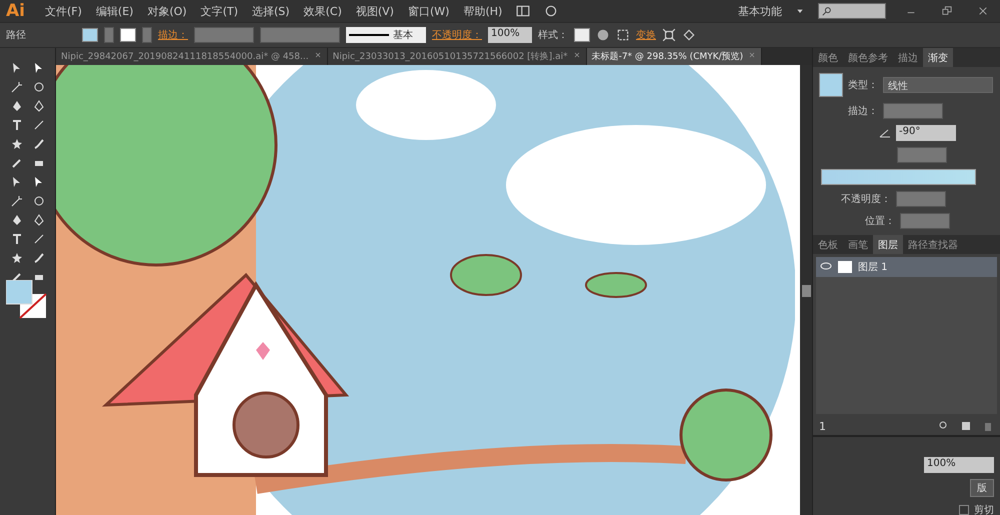  I want to click on stroke-line-icon, so click(369, 35).